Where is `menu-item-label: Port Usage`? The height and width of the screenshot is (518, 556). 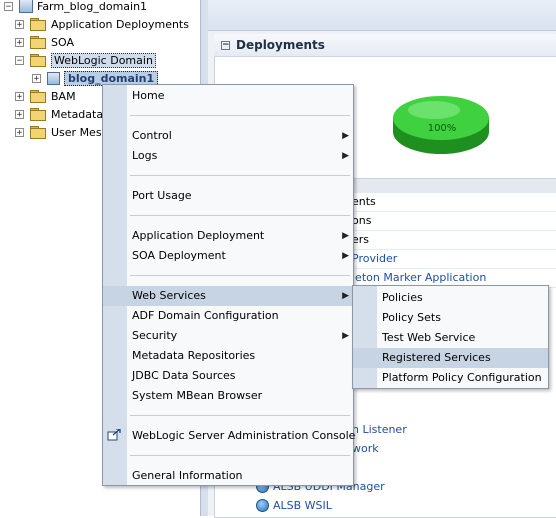 menu-item-label: Port Usage is located at coordinates (162, 195).